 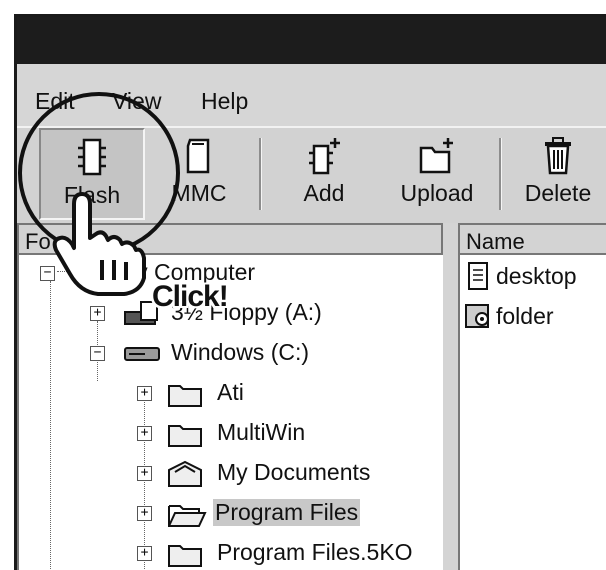 I want to click on documents-folder-icon, so click(x=186, y=477).